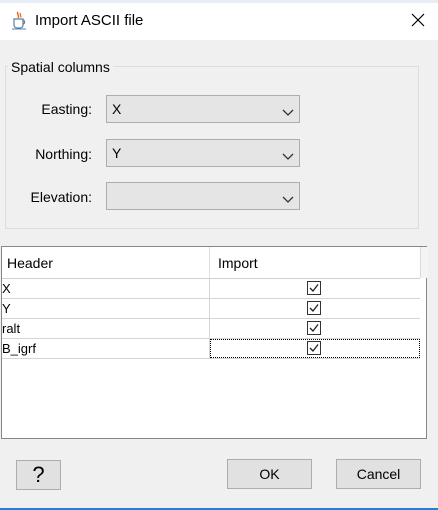 Image resolution: width=438 pixels, height=510 pixels. What do you see at coordinates (117, 153) in the screenshot?
I see `northing-value: Y` at bounding box center [117, 153].